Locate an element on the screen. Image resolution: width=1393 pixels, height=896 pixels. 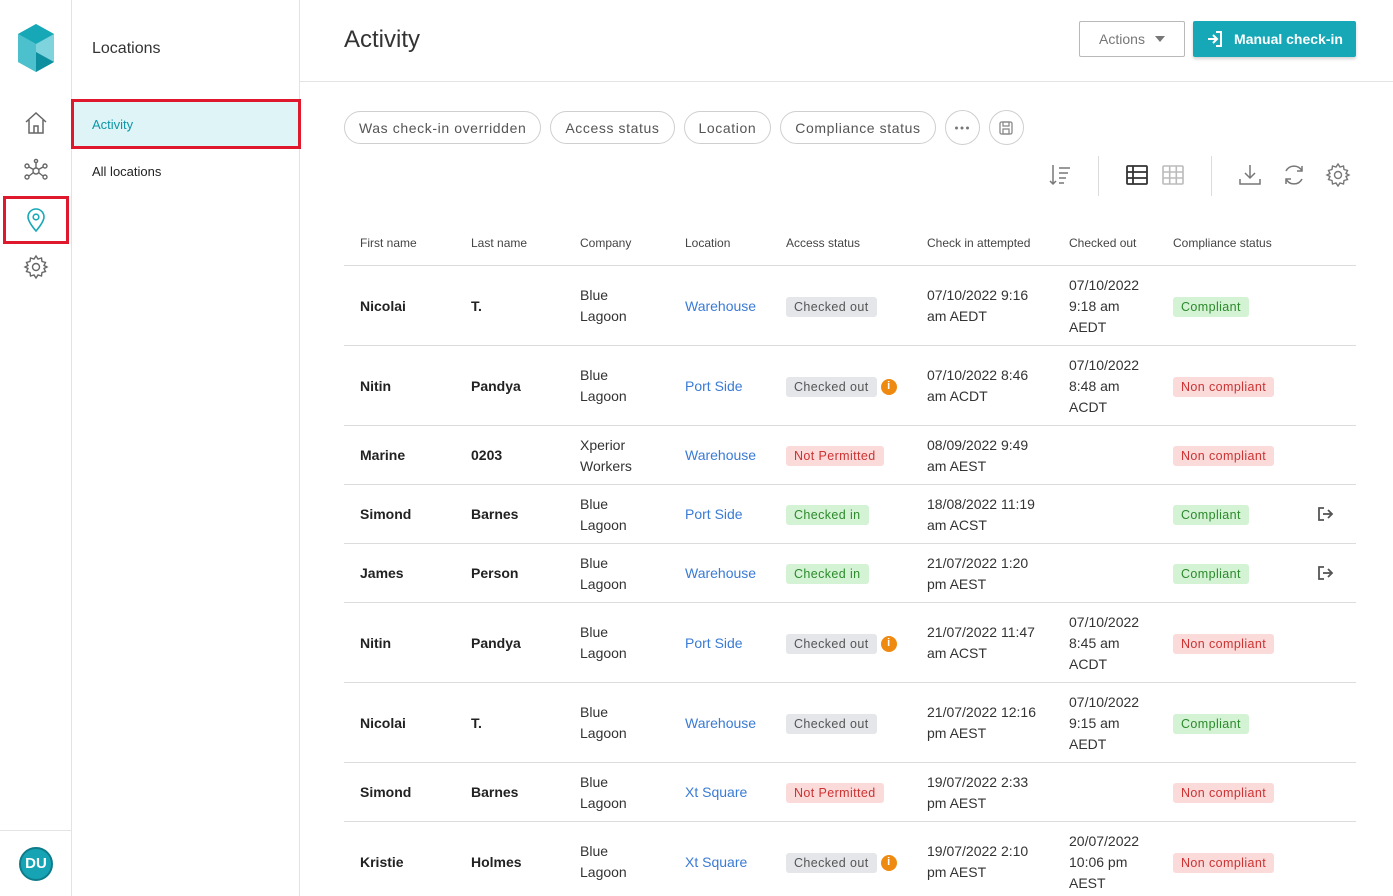
grid-view-button is located at coordinates (1173, 175).